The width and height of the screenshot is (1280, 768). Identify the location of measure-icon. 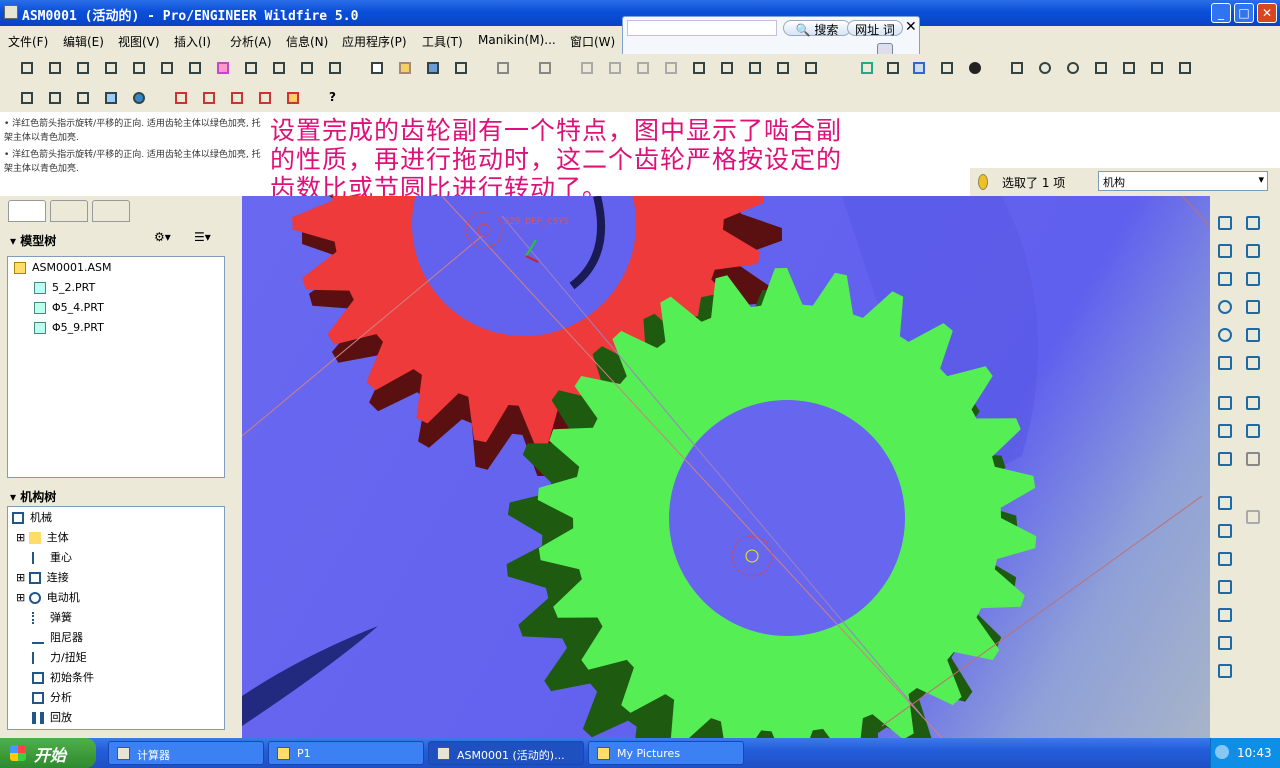
(307, 68).